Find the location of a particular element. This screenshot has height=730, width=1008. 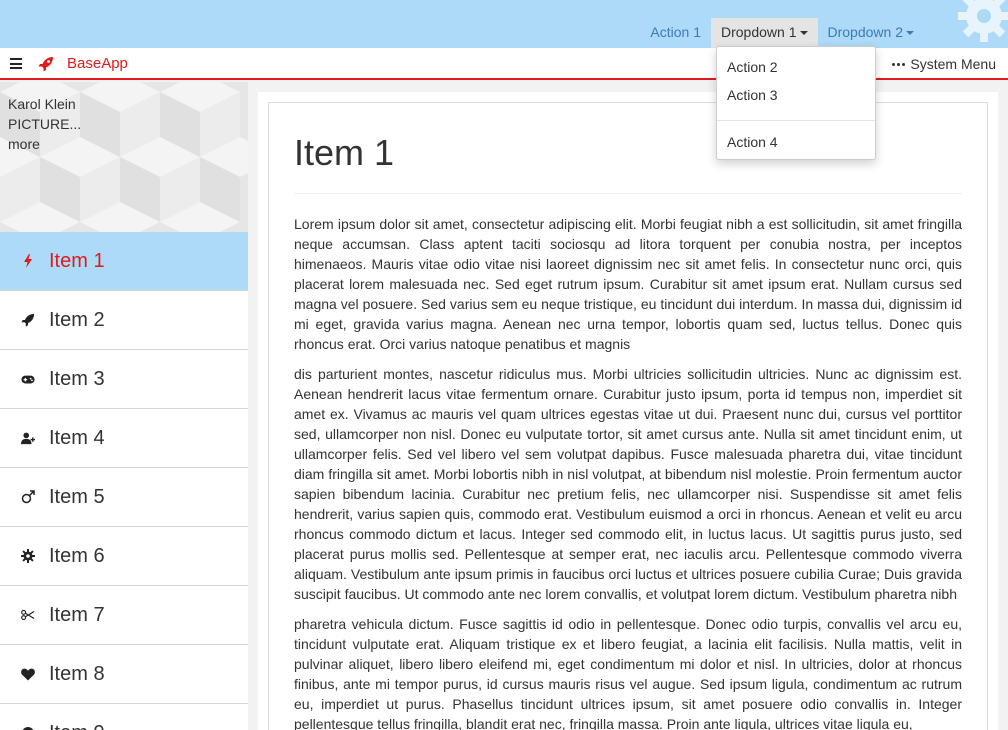

sidebar-item-8: Item 8 is located at coordinates (124, 674).